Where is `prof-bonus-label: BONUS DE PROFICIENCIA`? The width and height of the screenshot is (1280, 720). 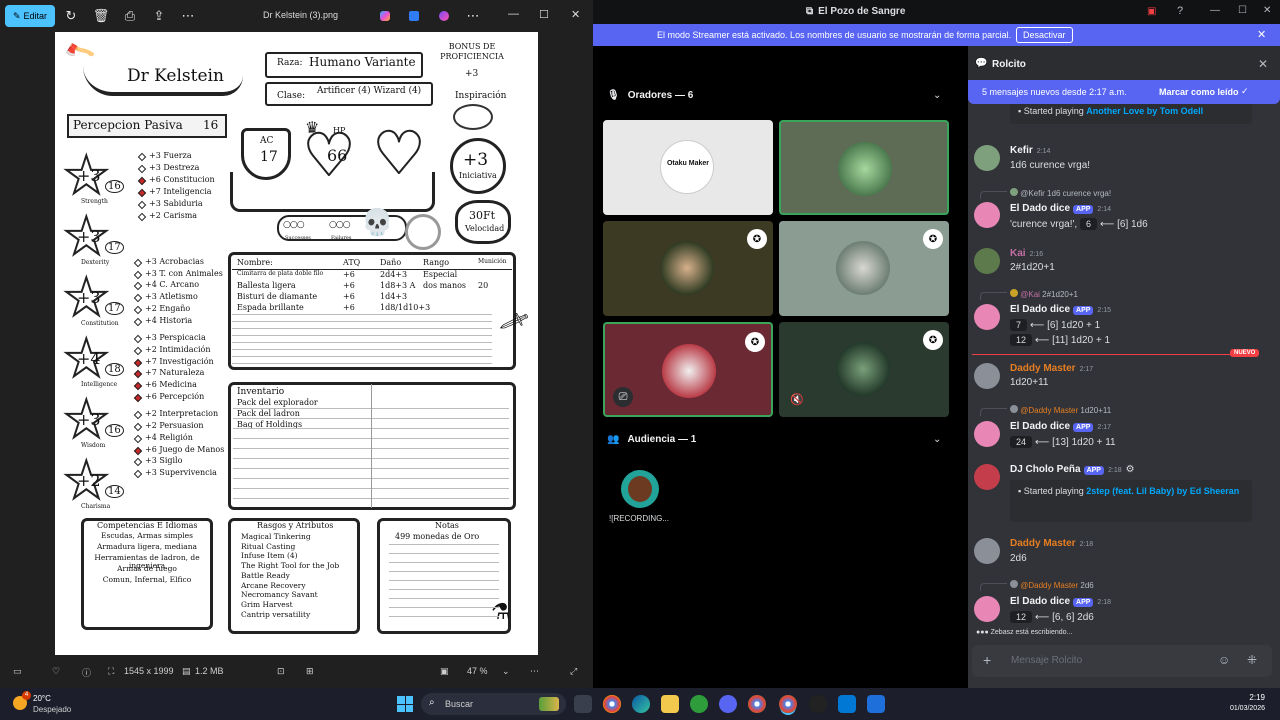
prof-bonus-label: BONUS DE PROFICIENCIA is located at coordinates (472, 51).